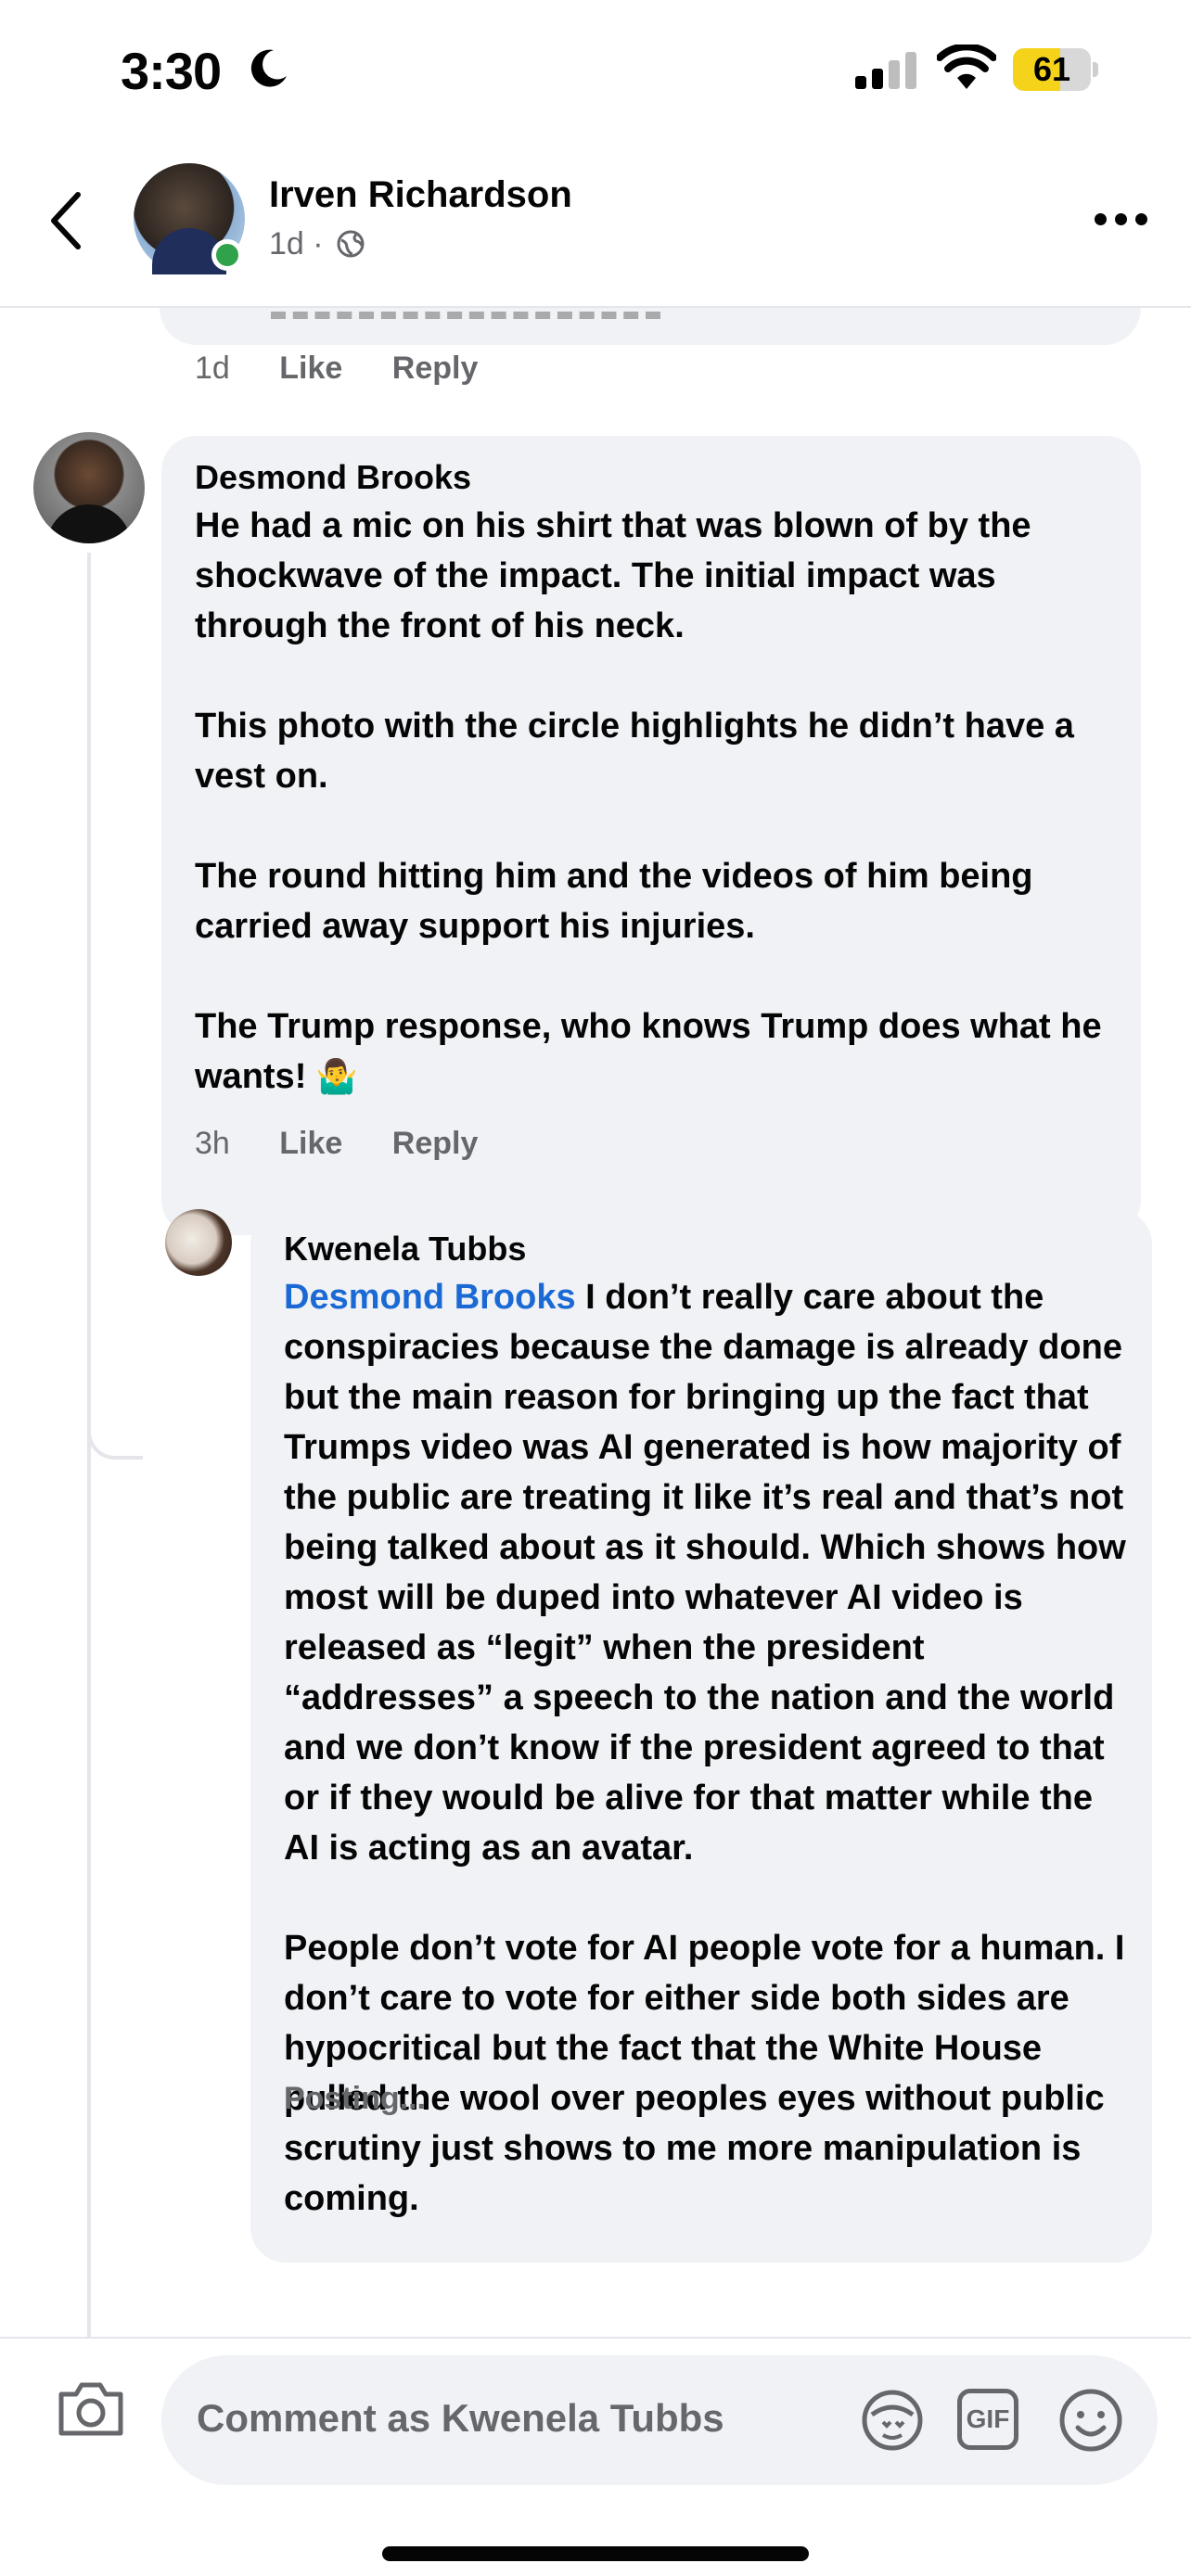  Describe the element at coordinates (351, 244) in the screenshot. I see `globe-icon` at that location.